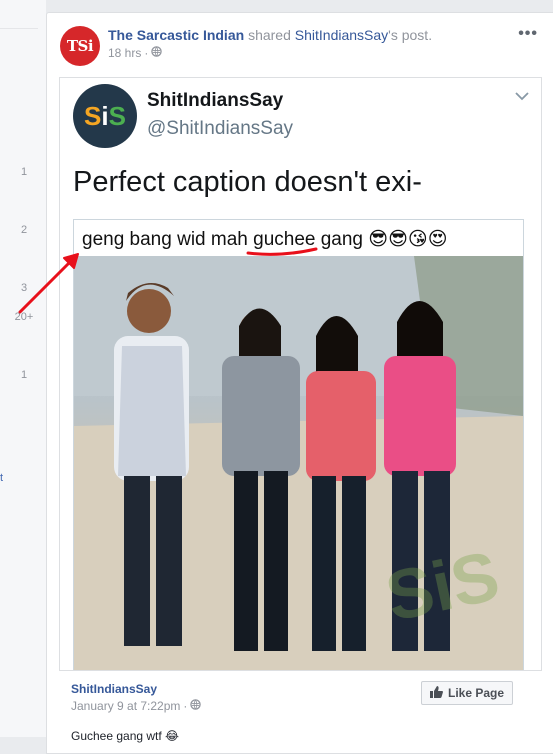  Describe the element at coordinates (298, 238) in the screenshot. I see `meme-caption: geng bang wid mah guchee gang 😎😎😘😍` at that location.